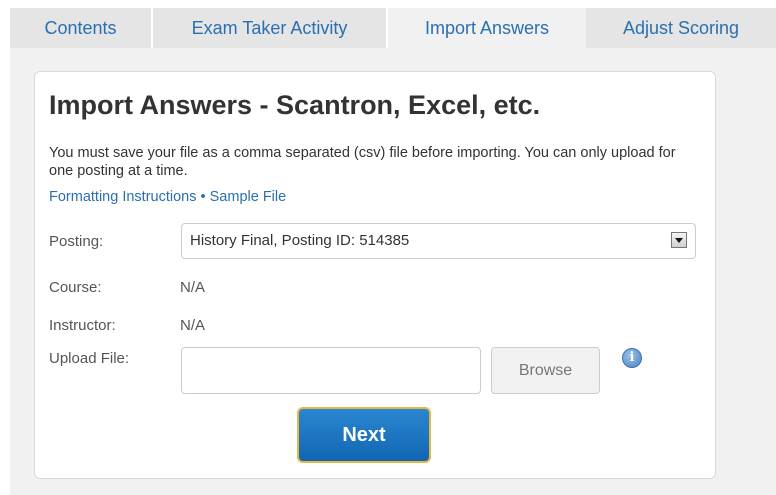  What do you see at coordinates (364, 435) in the screenshot?
I see `next-button: Next` at bounding box center [364, 435].